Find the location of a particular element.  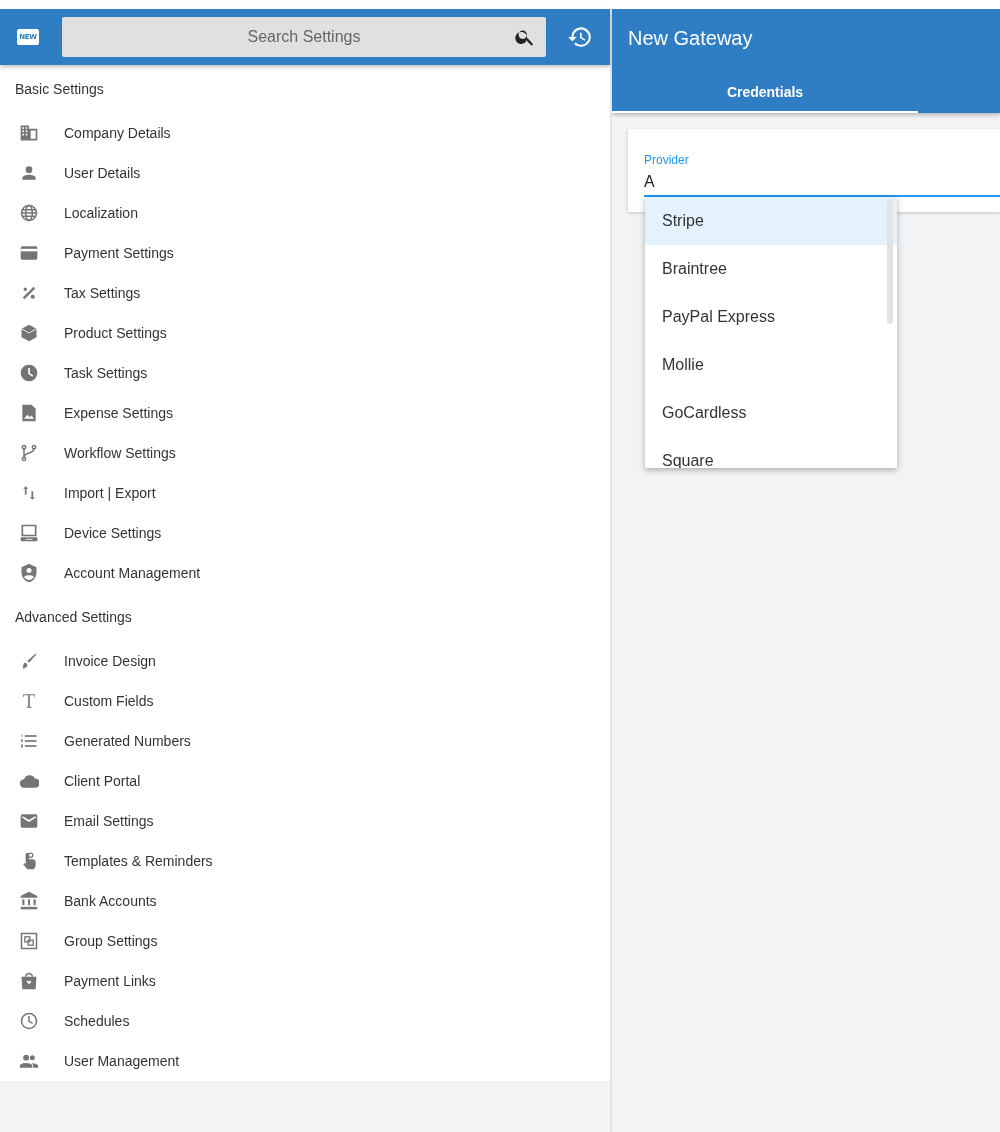

branch-icon is located at coordinates (29, 453).